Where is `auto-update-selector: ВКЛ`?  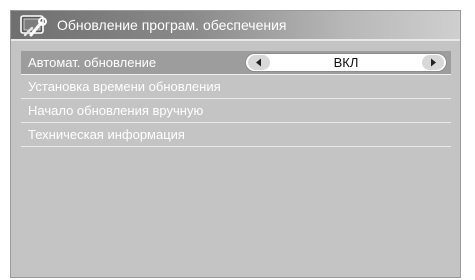 auto-update-selector: ВКЛ is located at coordinates (346, 62).